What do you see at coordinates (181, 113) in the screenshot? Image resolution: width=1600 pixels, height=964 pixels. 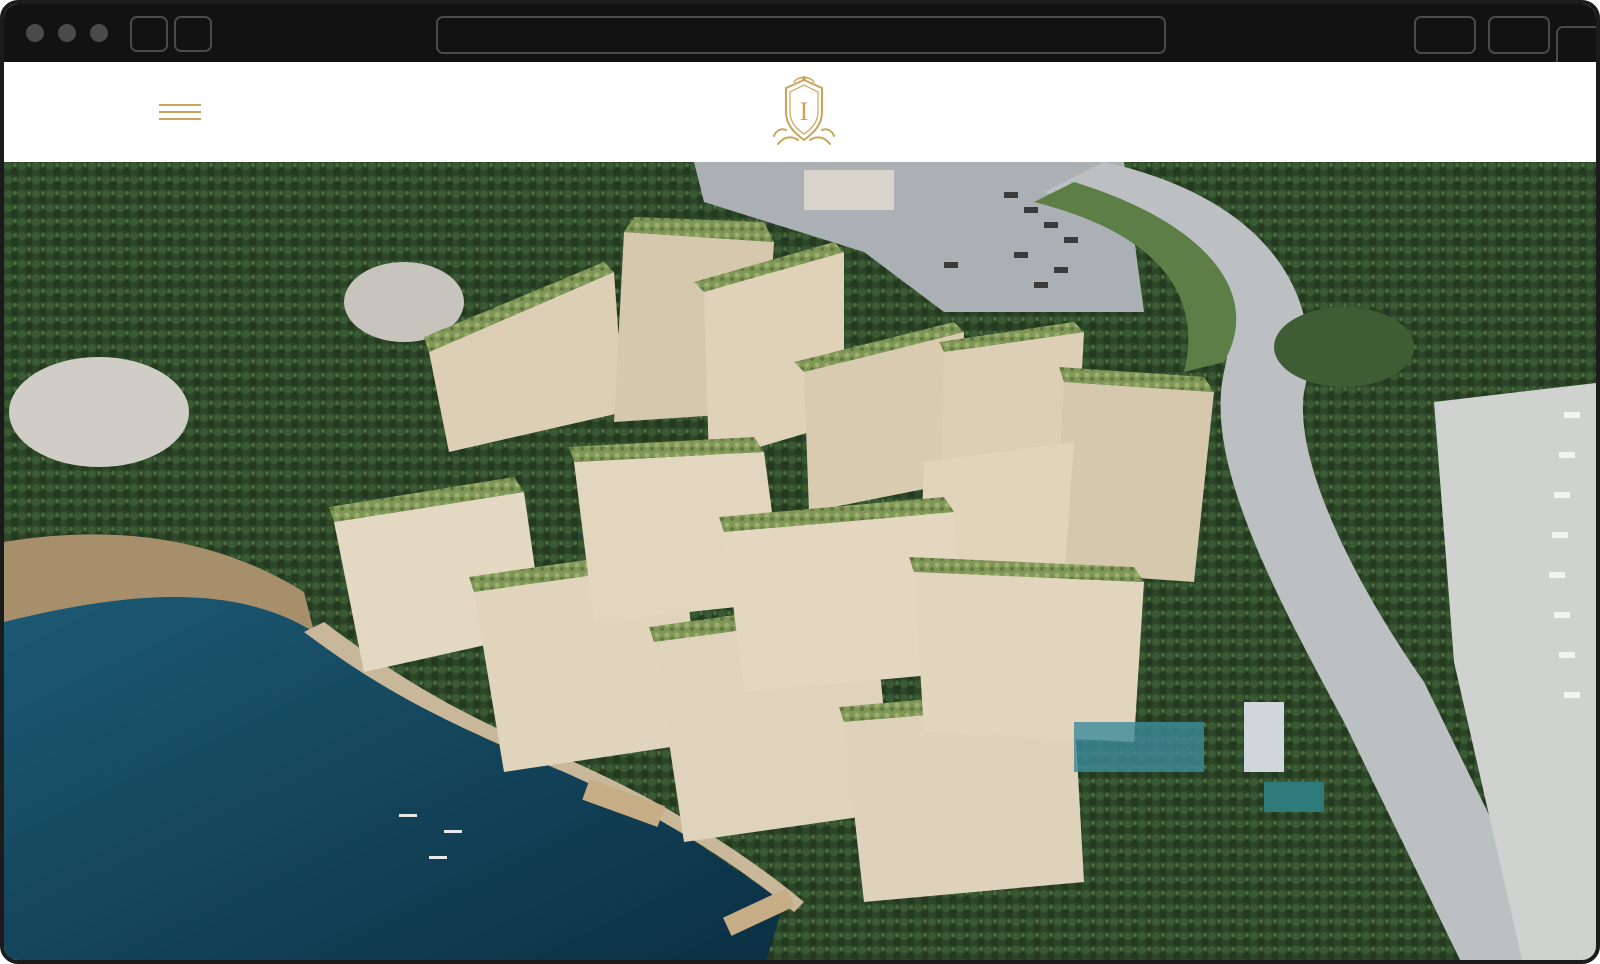 I see `hamburger-menu-icon` at bounding box center [181, 113].